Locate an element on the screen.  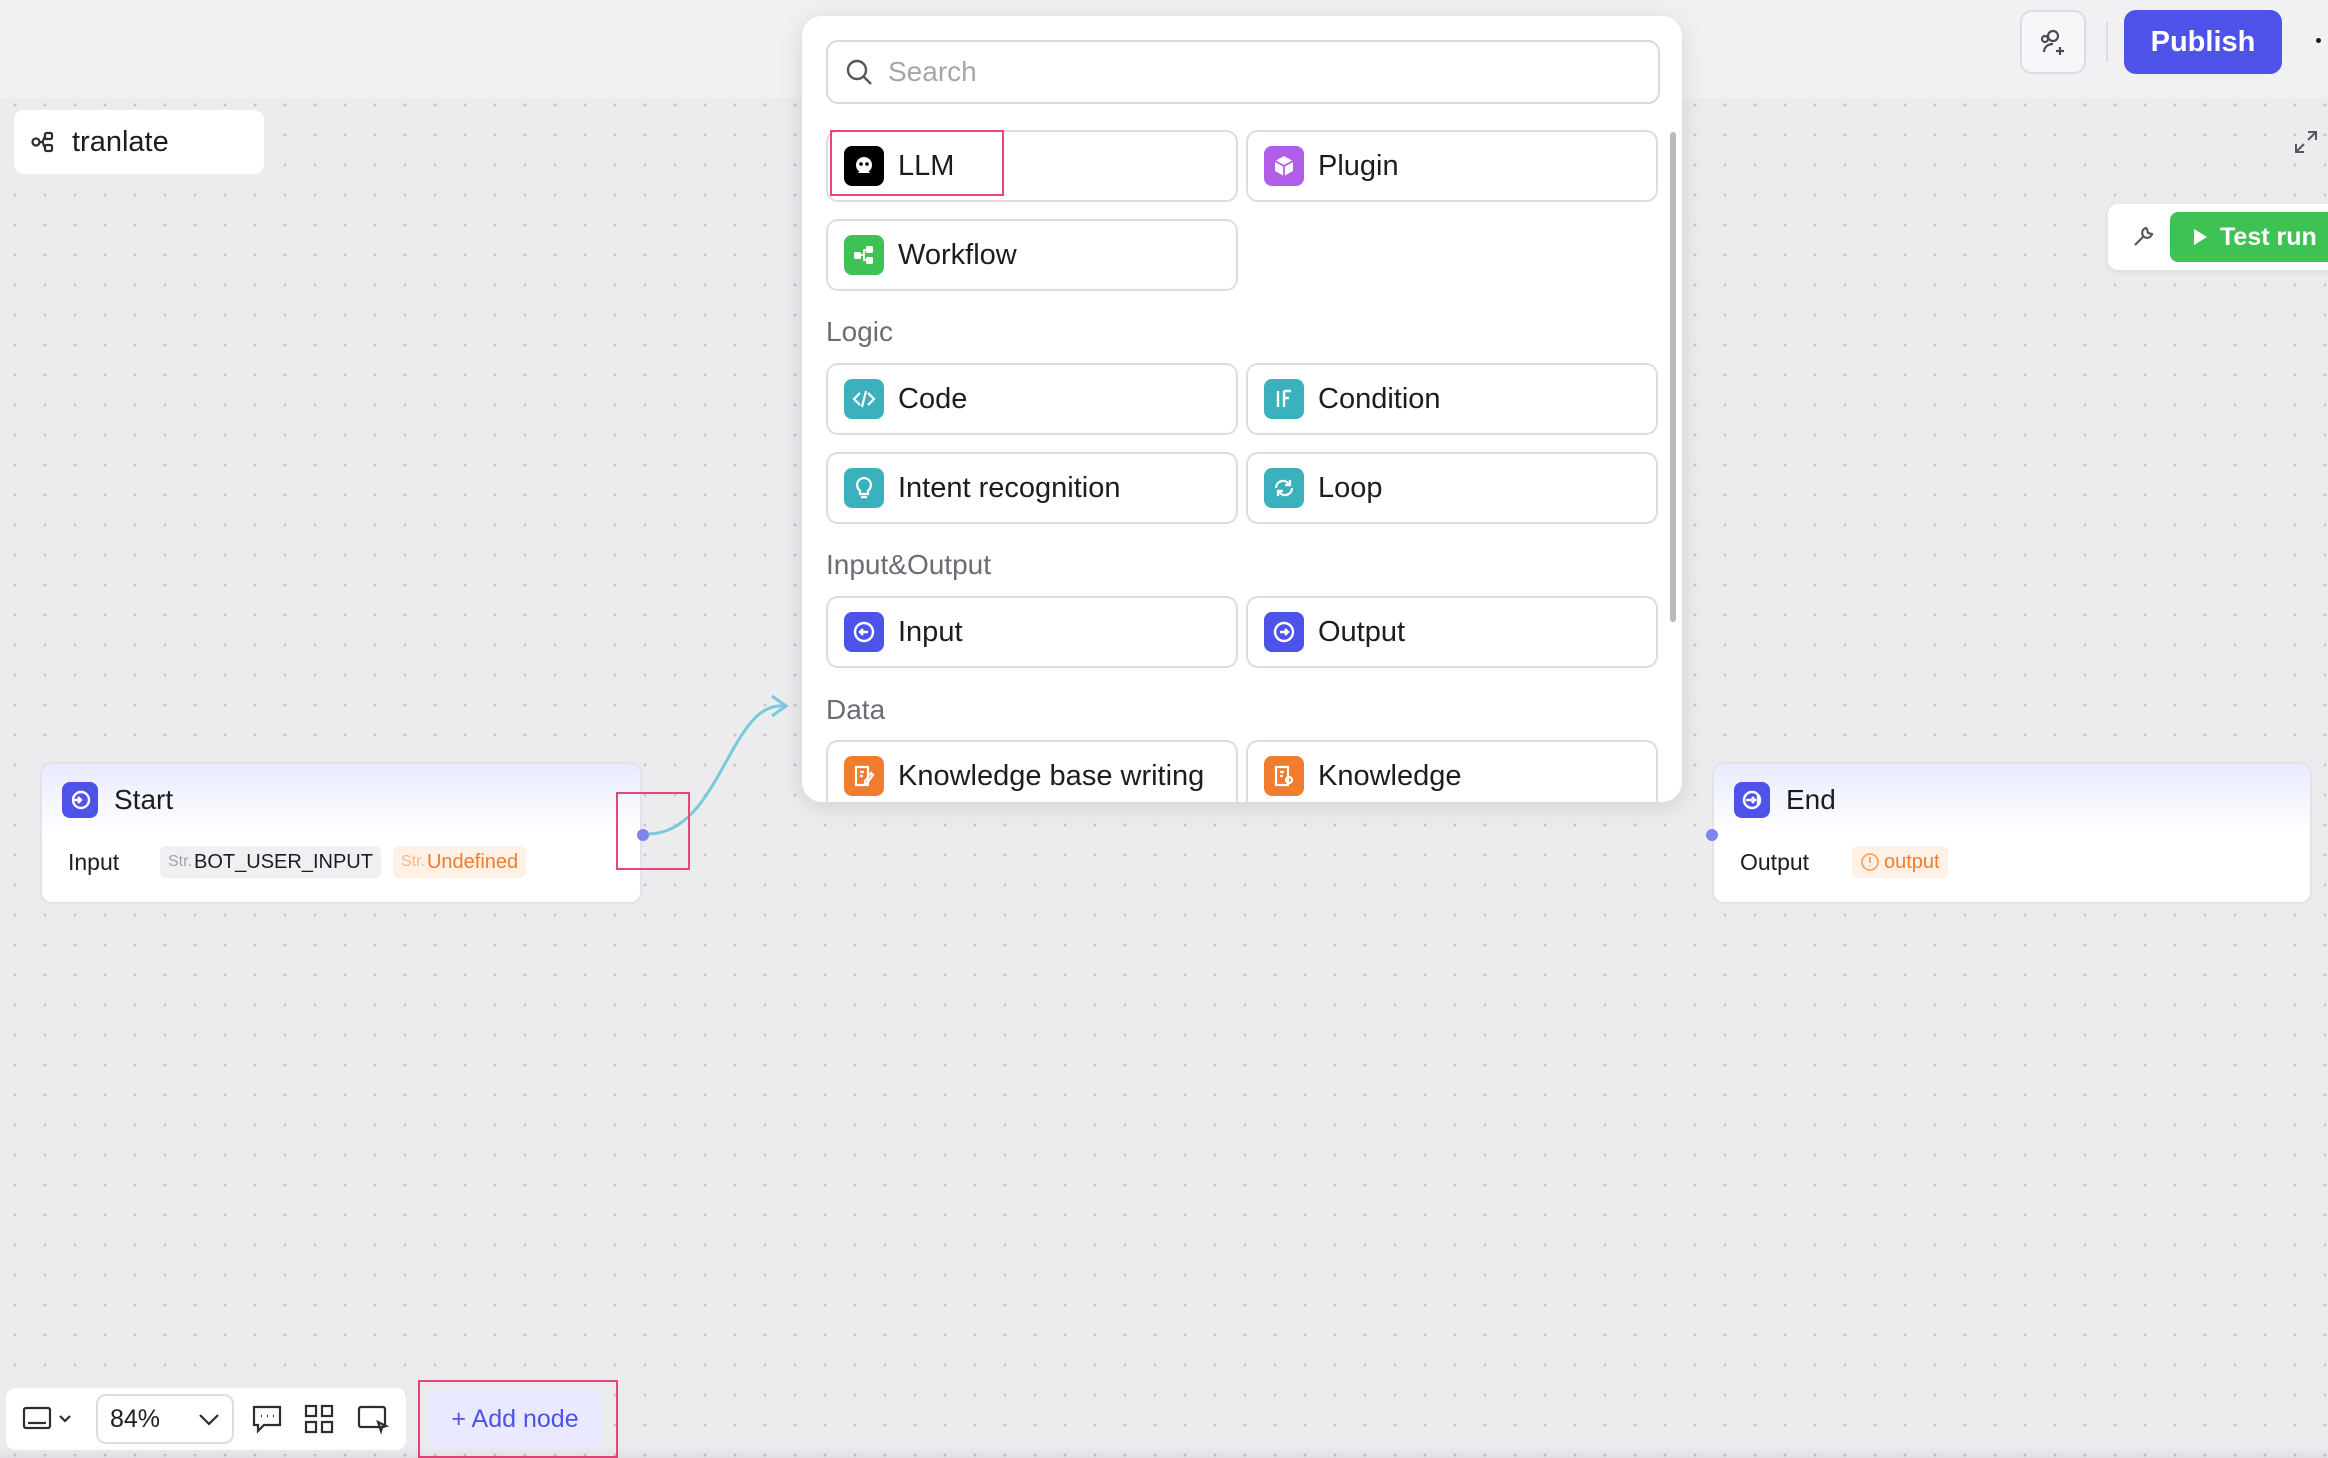
expand-icon is located at coordinates (2306, 142).